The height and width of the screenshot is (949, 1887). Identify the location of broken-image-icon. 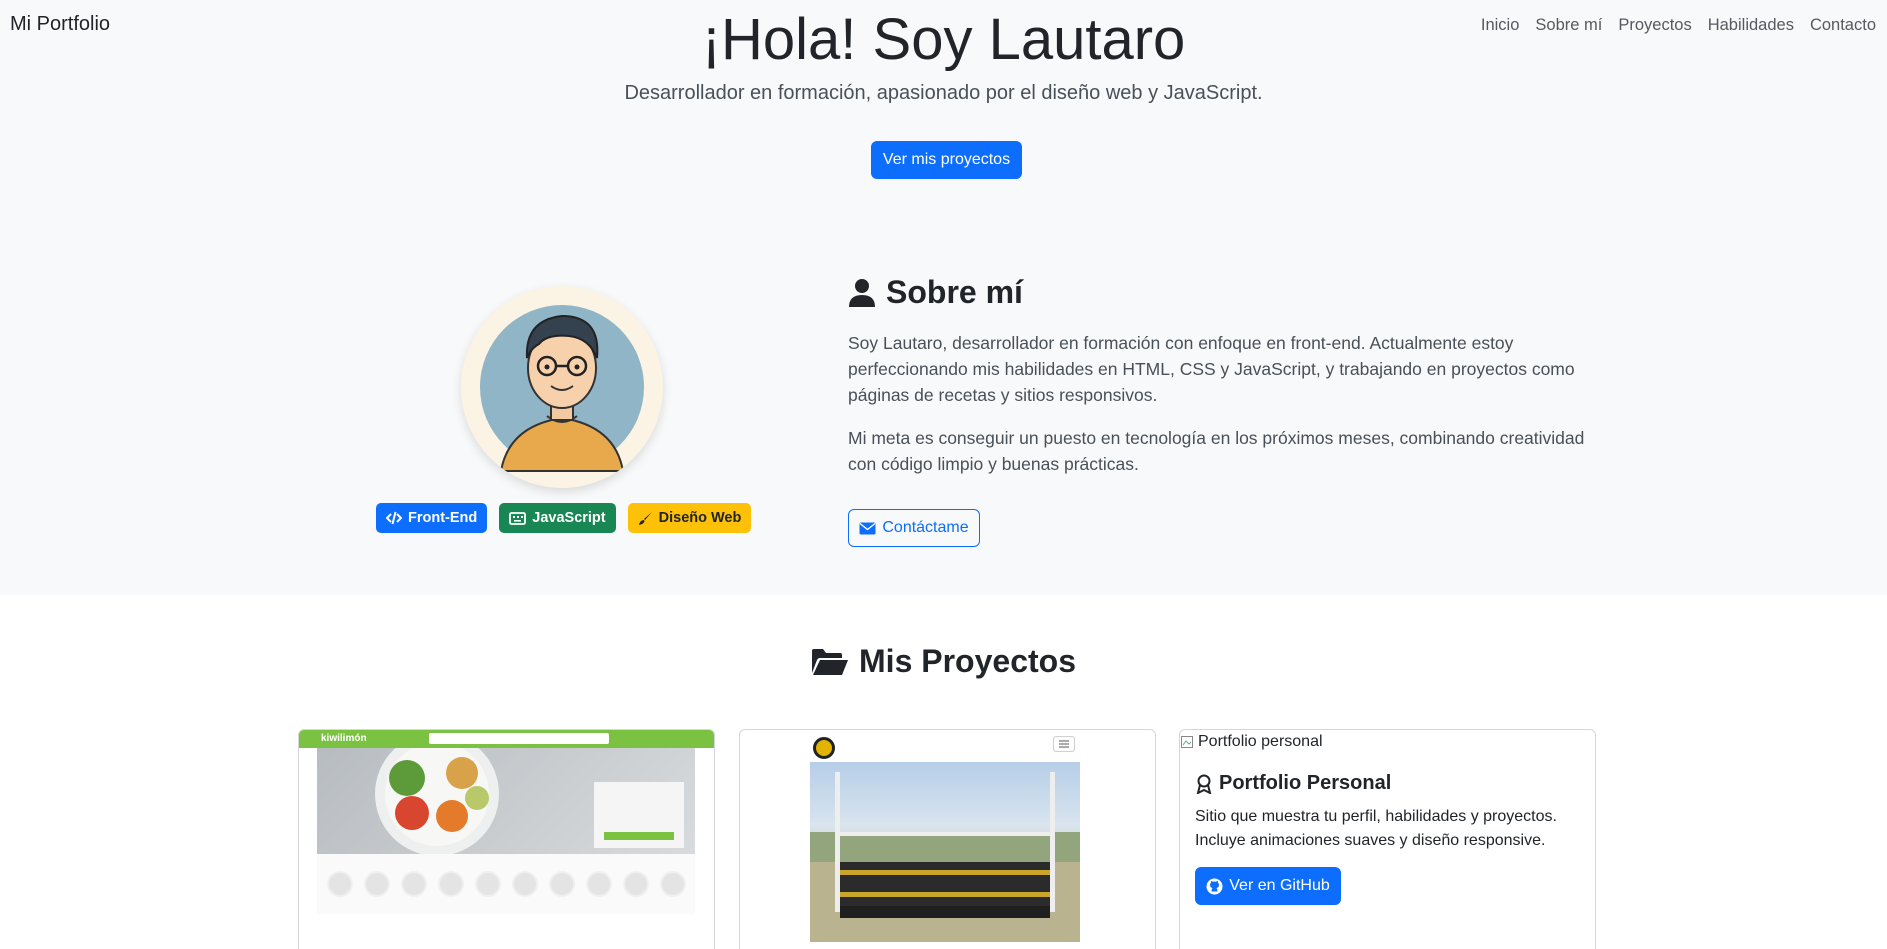
(1187, 742).